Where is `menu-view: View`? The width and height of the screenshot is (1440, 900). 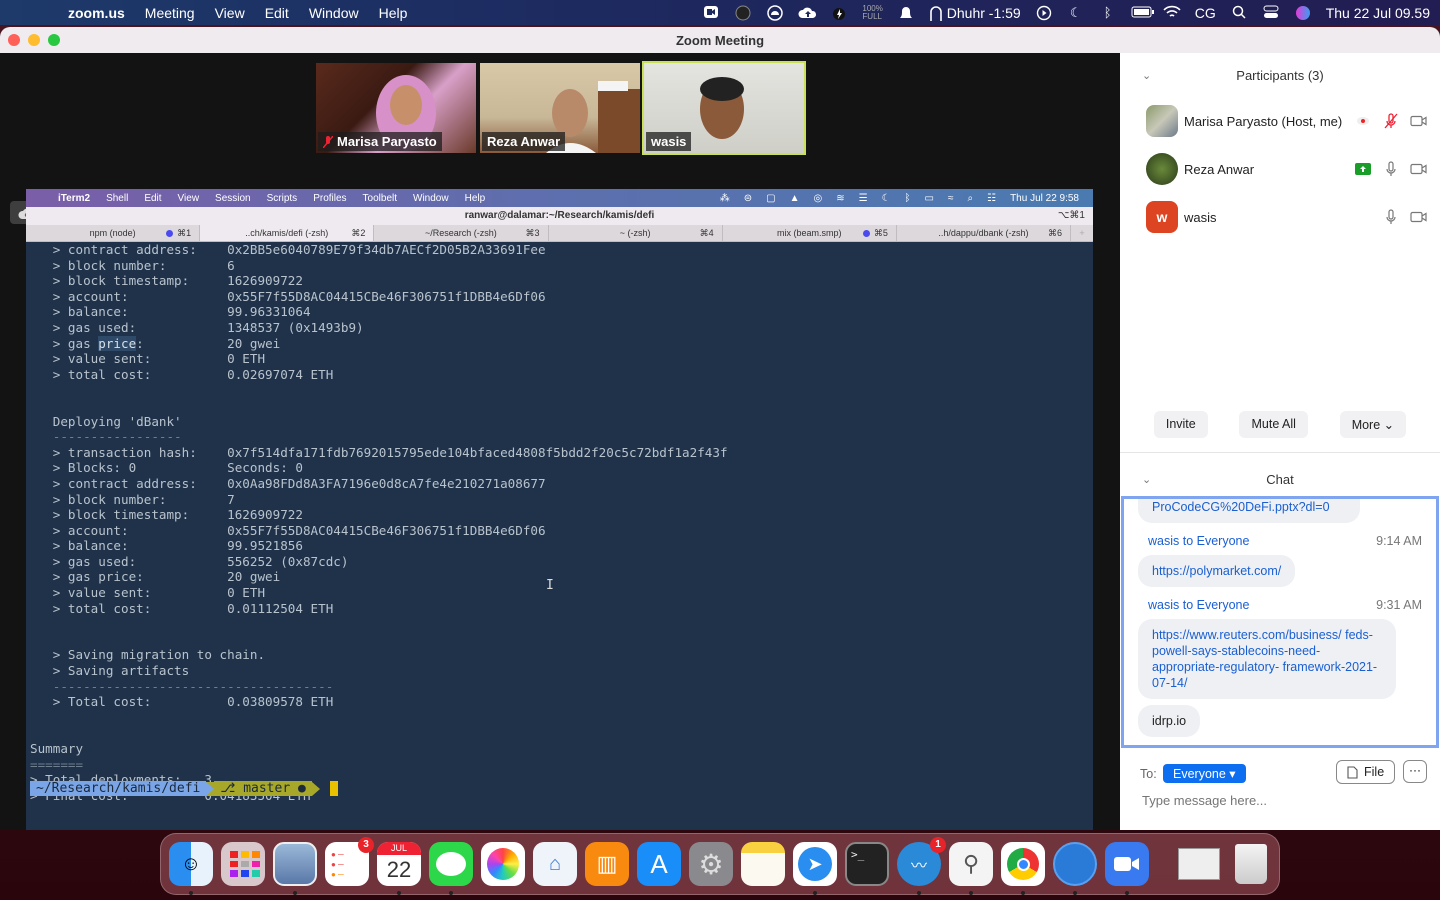 menu-view: View is located at coordinates (230, 13).